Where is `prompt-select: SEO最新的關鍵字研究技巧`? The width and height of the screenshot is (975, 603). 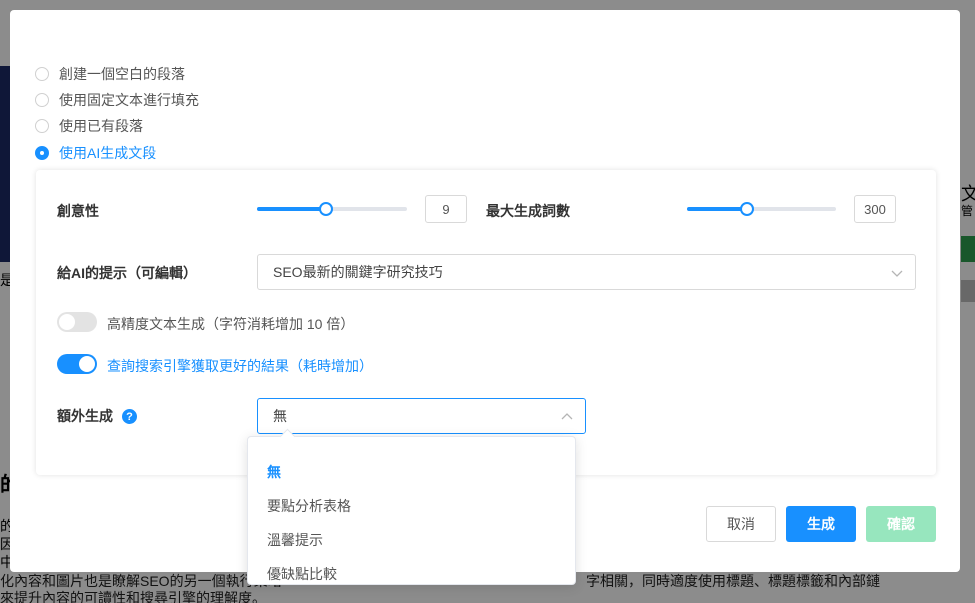
prompt-select: SEO最新的關鍵字研究技巧 is located at coordinates (586, 272).